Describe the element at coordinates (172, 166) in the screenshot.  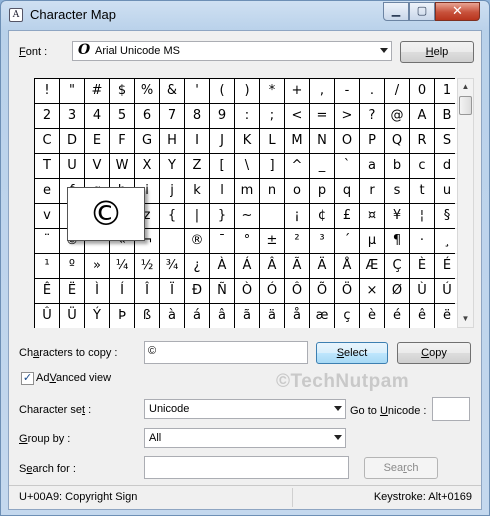
I see `character-cell: Y` at that location.